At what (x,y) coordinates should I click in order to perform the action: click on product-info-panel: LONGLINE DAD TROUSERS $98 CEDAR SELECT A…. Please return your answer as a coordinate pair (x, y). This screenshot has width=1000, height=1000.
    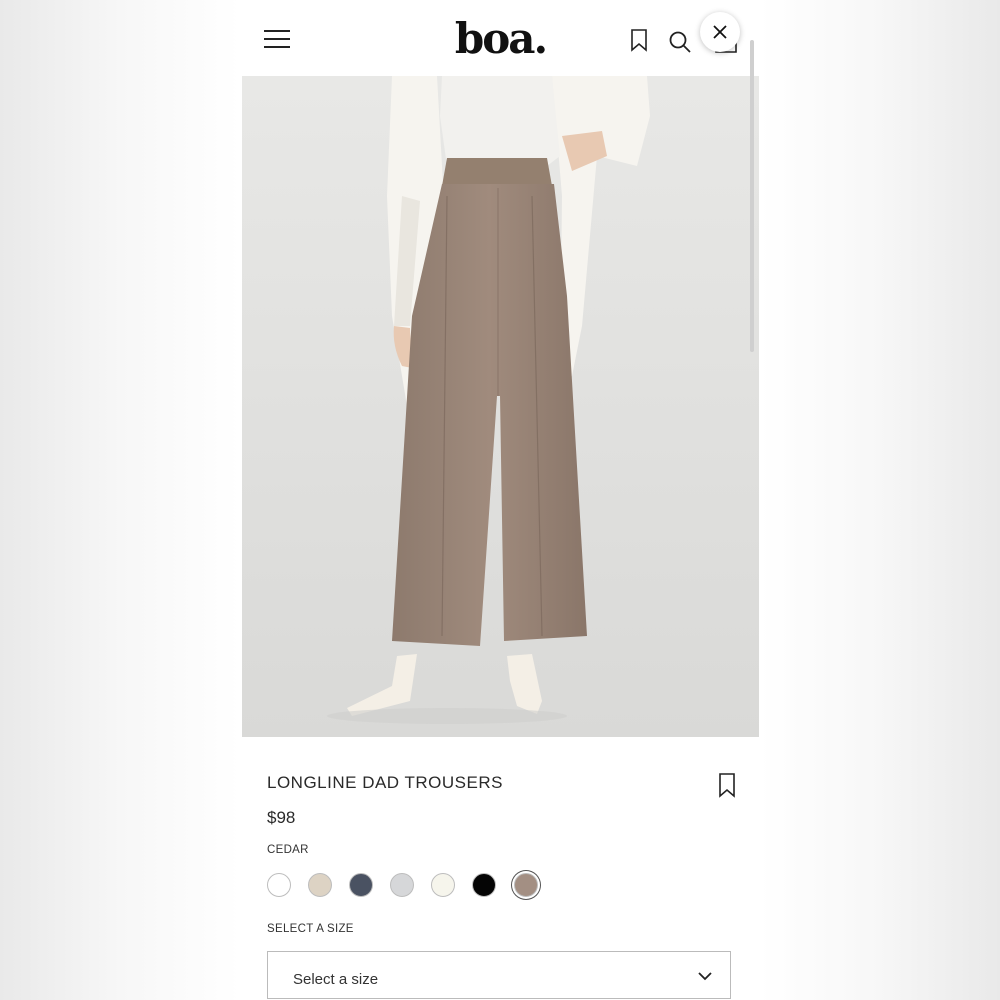
    Looking at the image, I should click on (500, 868).